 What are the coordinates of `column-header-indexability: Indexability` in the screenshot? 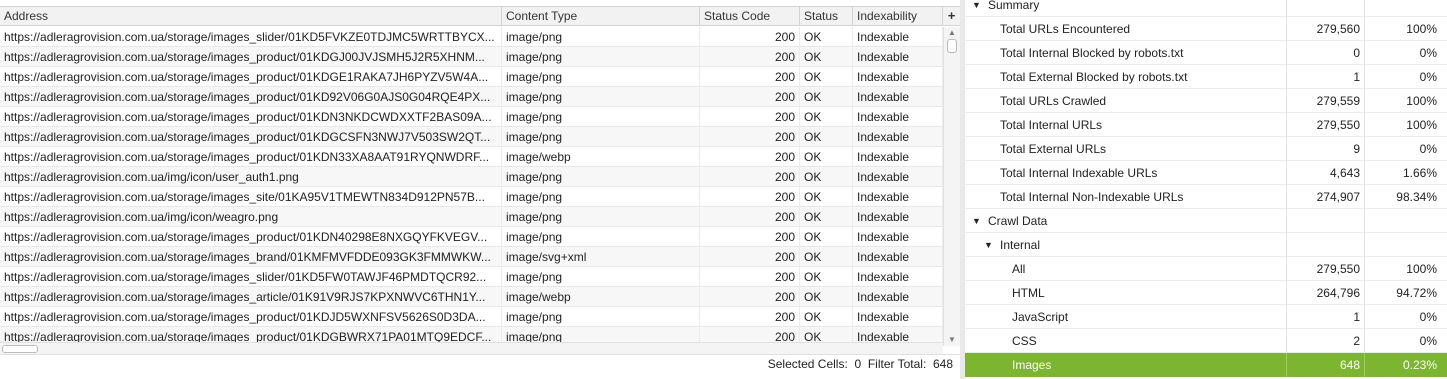 It's located at (898, 16).